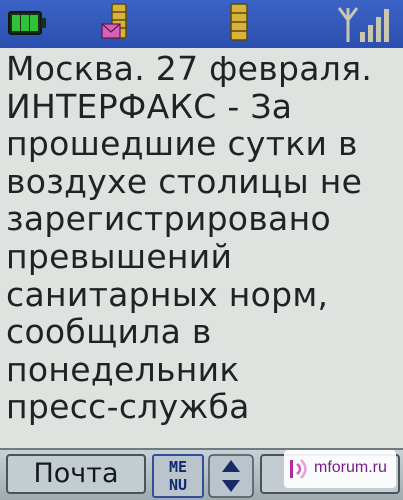  What do you see at coordinates (167, 294) in the screenshot?
I see `message-line: санитарных норм,` at bounding box center [167, 294].